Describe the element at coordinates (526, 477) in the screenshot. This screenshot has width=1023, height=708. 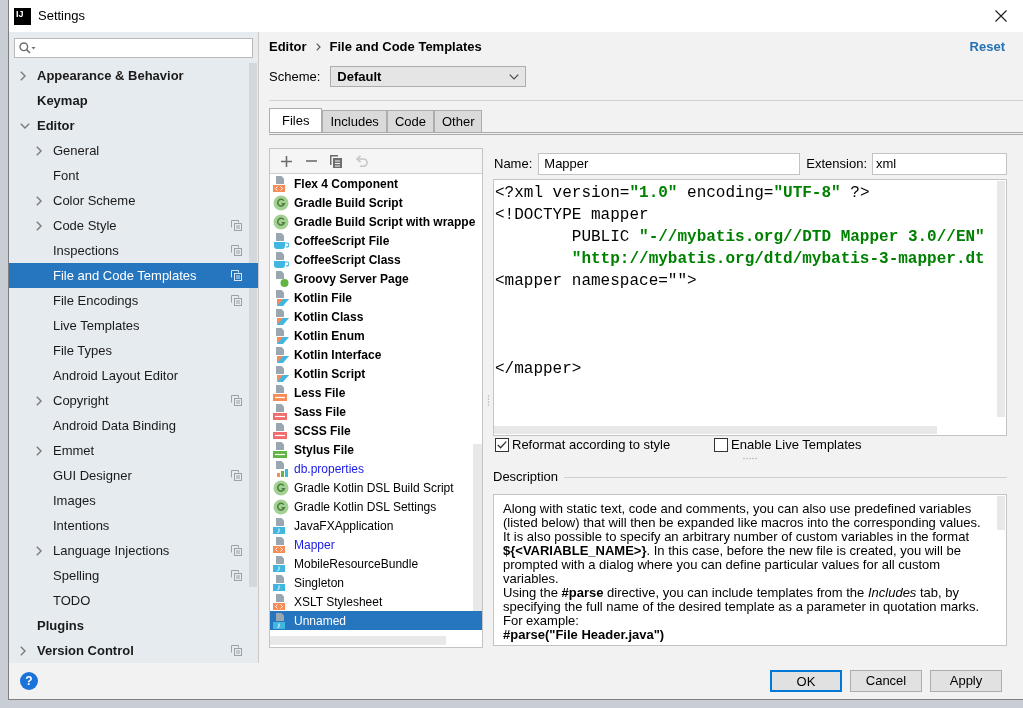
I see `section-label: Description` at that location.